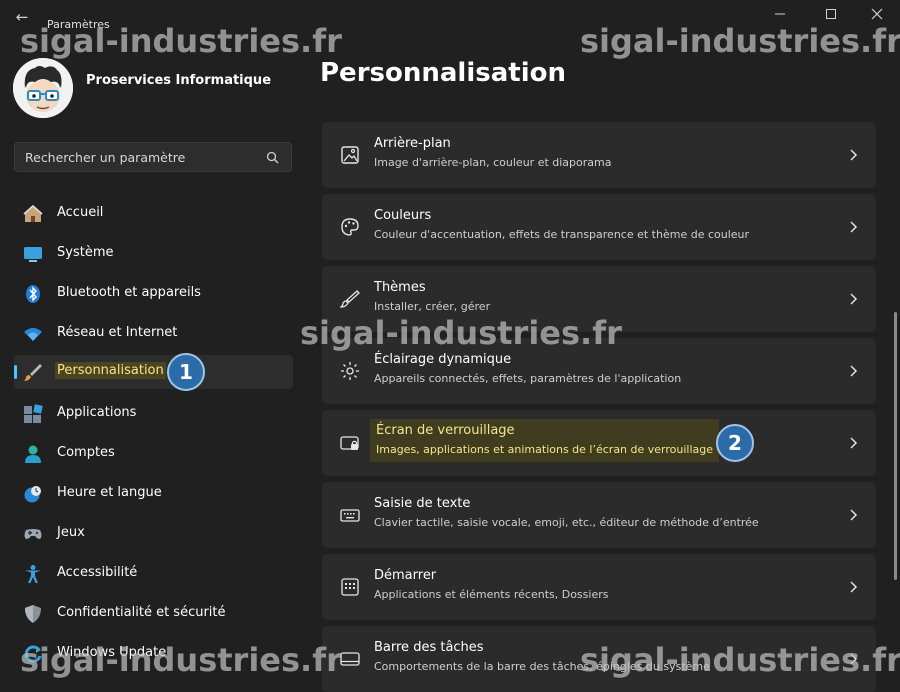 The width and height of the screenshot is (900, 692). Describe the element at coordinates (33, 654) in the screenshot. I see `update-icon` at that location.